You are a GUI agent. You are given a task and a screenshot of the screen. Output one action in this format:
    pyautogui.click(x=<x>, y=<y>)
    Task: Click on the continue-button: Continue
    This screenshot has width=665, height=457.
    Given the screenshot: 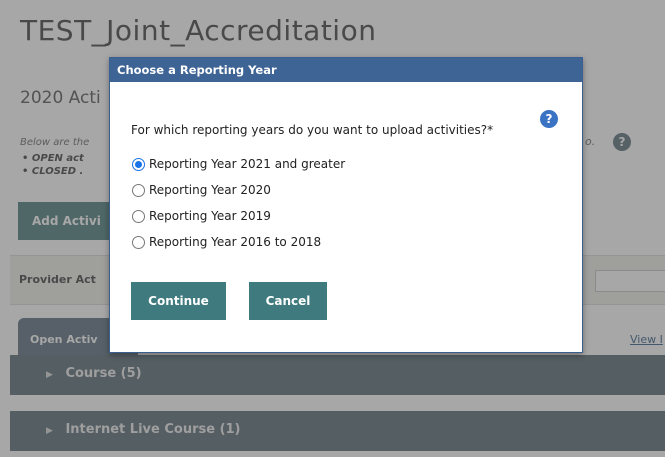 What is the action you would take?
    pyautogui.click(x=178, y=301)
    